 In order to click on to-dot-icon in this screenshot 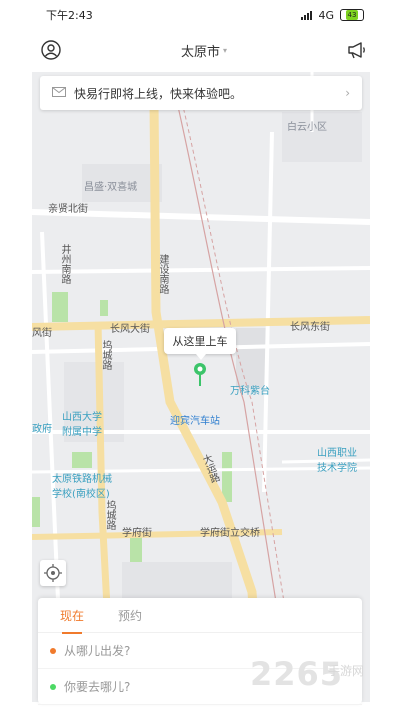, I will do `click(53, 686)`.